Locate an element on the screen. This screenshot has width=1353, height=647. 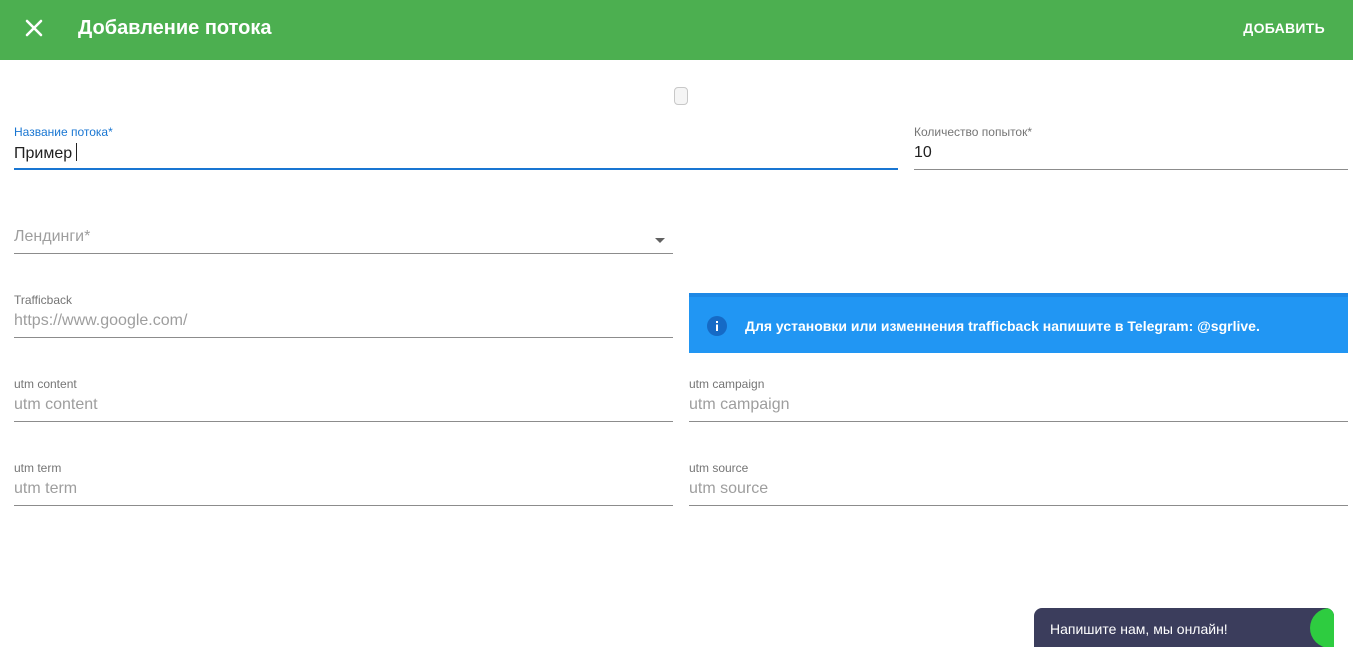
utm-content-field: utm content utm content is located at coordinates (343, 400).